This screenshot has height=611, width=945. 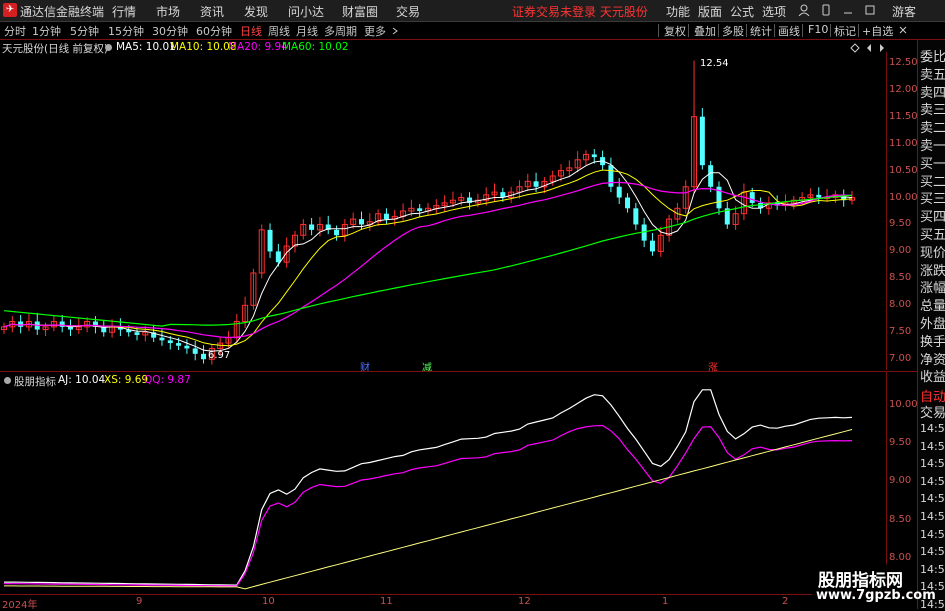 I want to click on draw-button: 画线, so click(x=789, y=31).